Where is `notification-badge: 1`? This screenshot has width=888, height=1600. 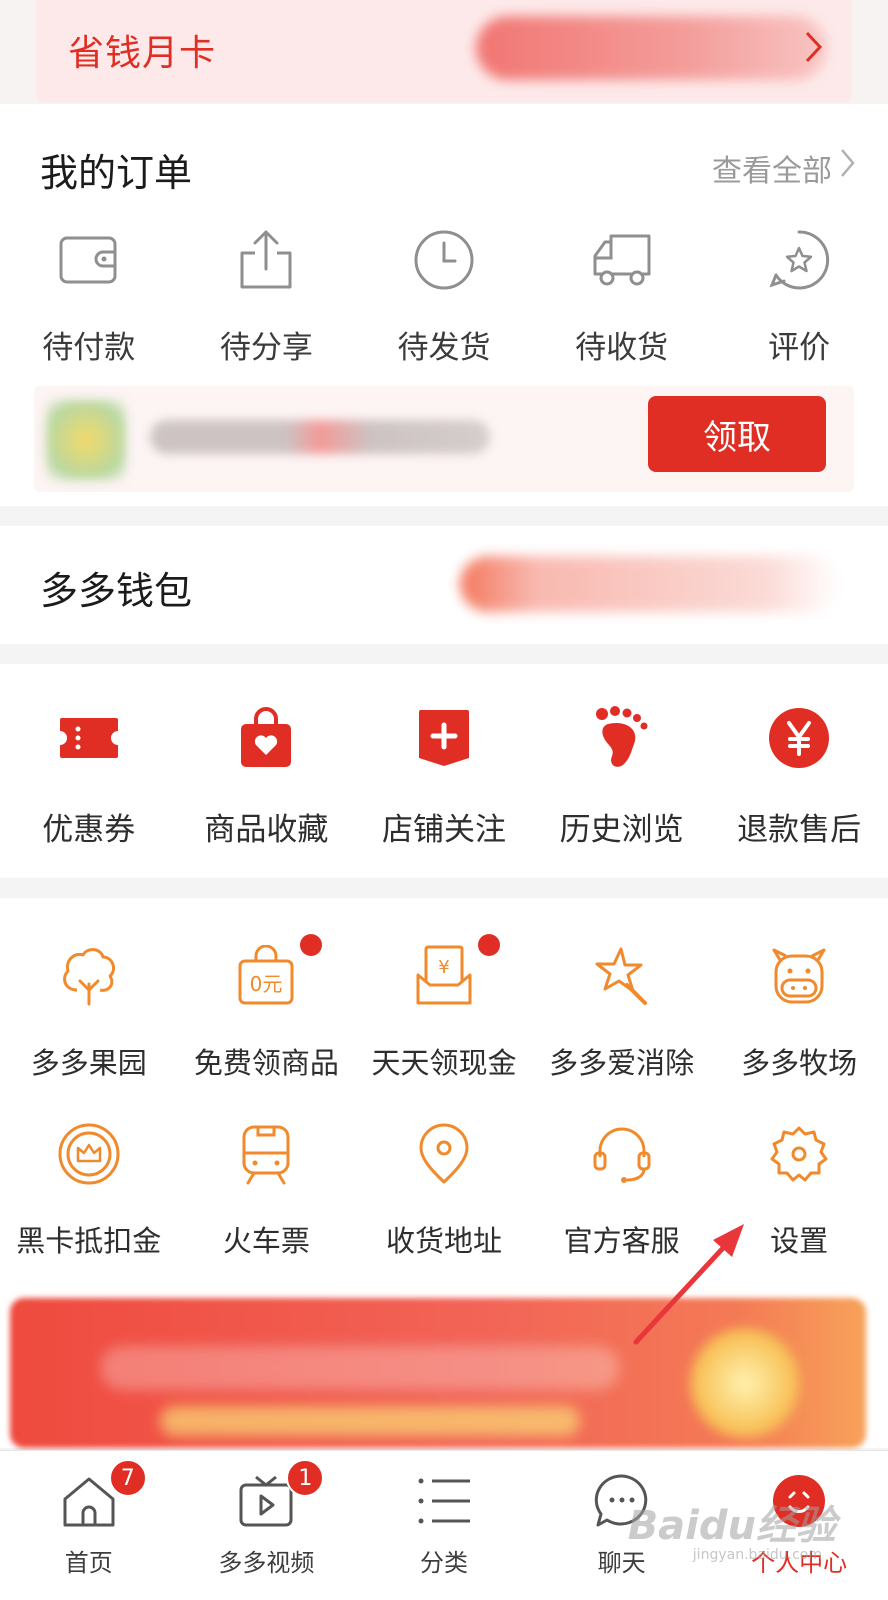
notification-badge: 1 is located at coordinates (305, 1478).